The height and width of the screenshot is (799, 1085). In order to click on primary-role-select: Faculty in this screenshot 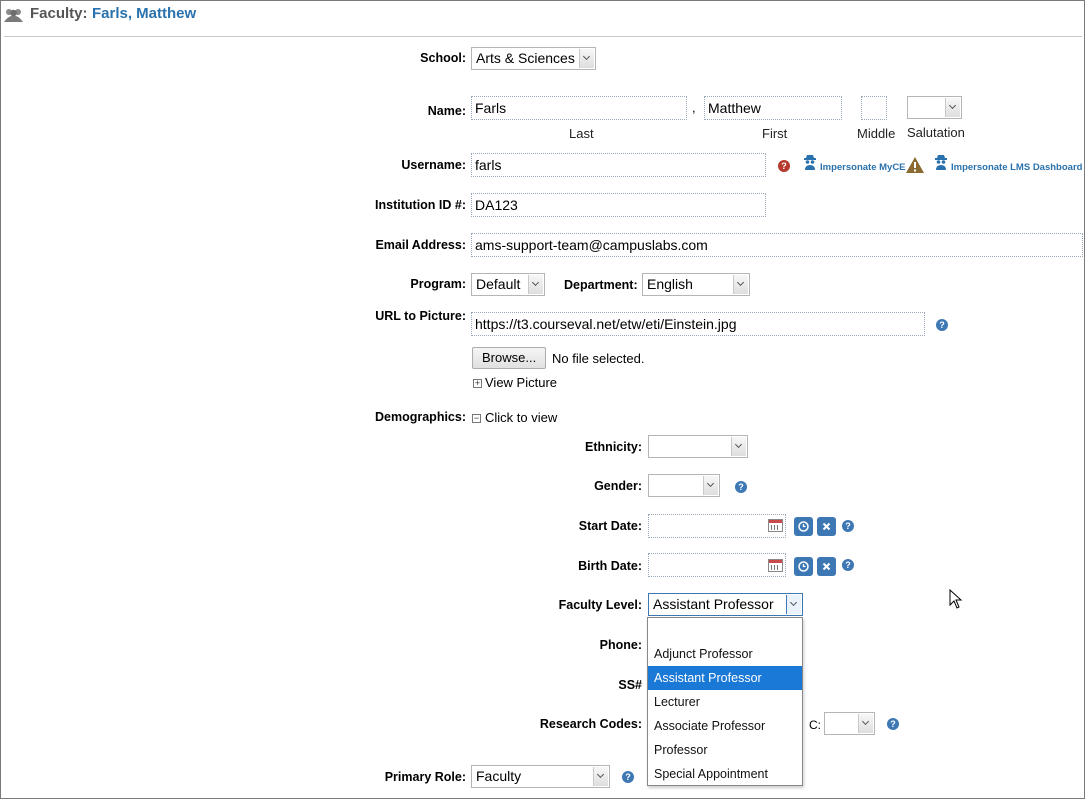, I will do `click(540, 776)`.